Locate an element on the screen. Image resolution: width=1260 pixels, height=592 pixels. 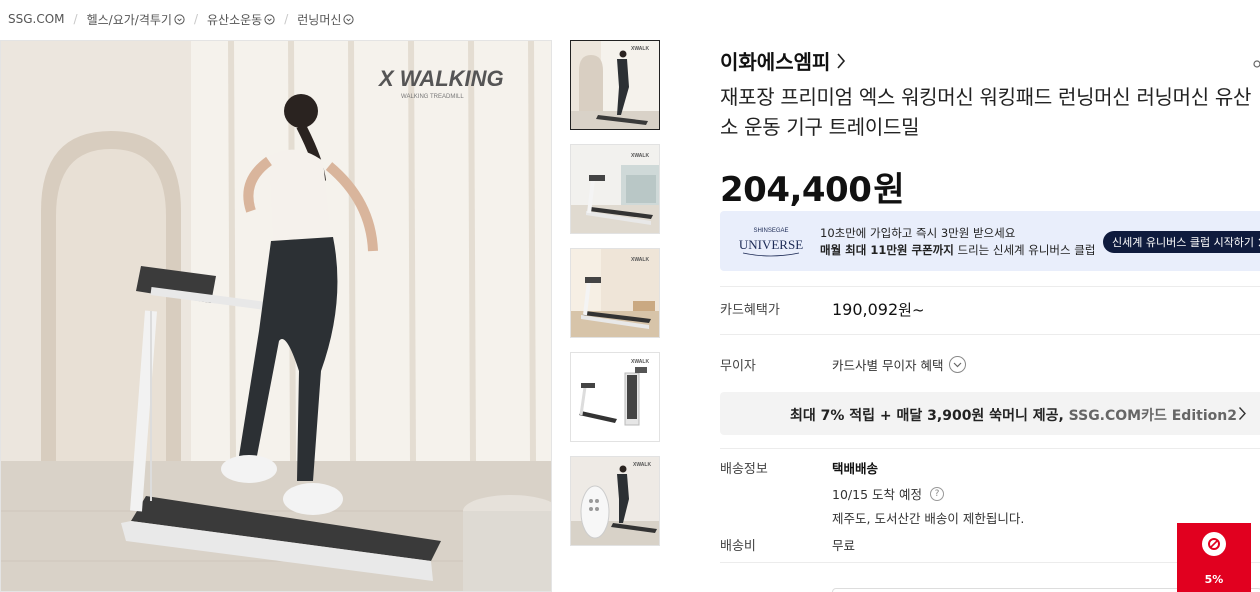
universe-line-2-bold: 매월 최대 11만원 쿠폰까지 is located at coordinates (887, 250).